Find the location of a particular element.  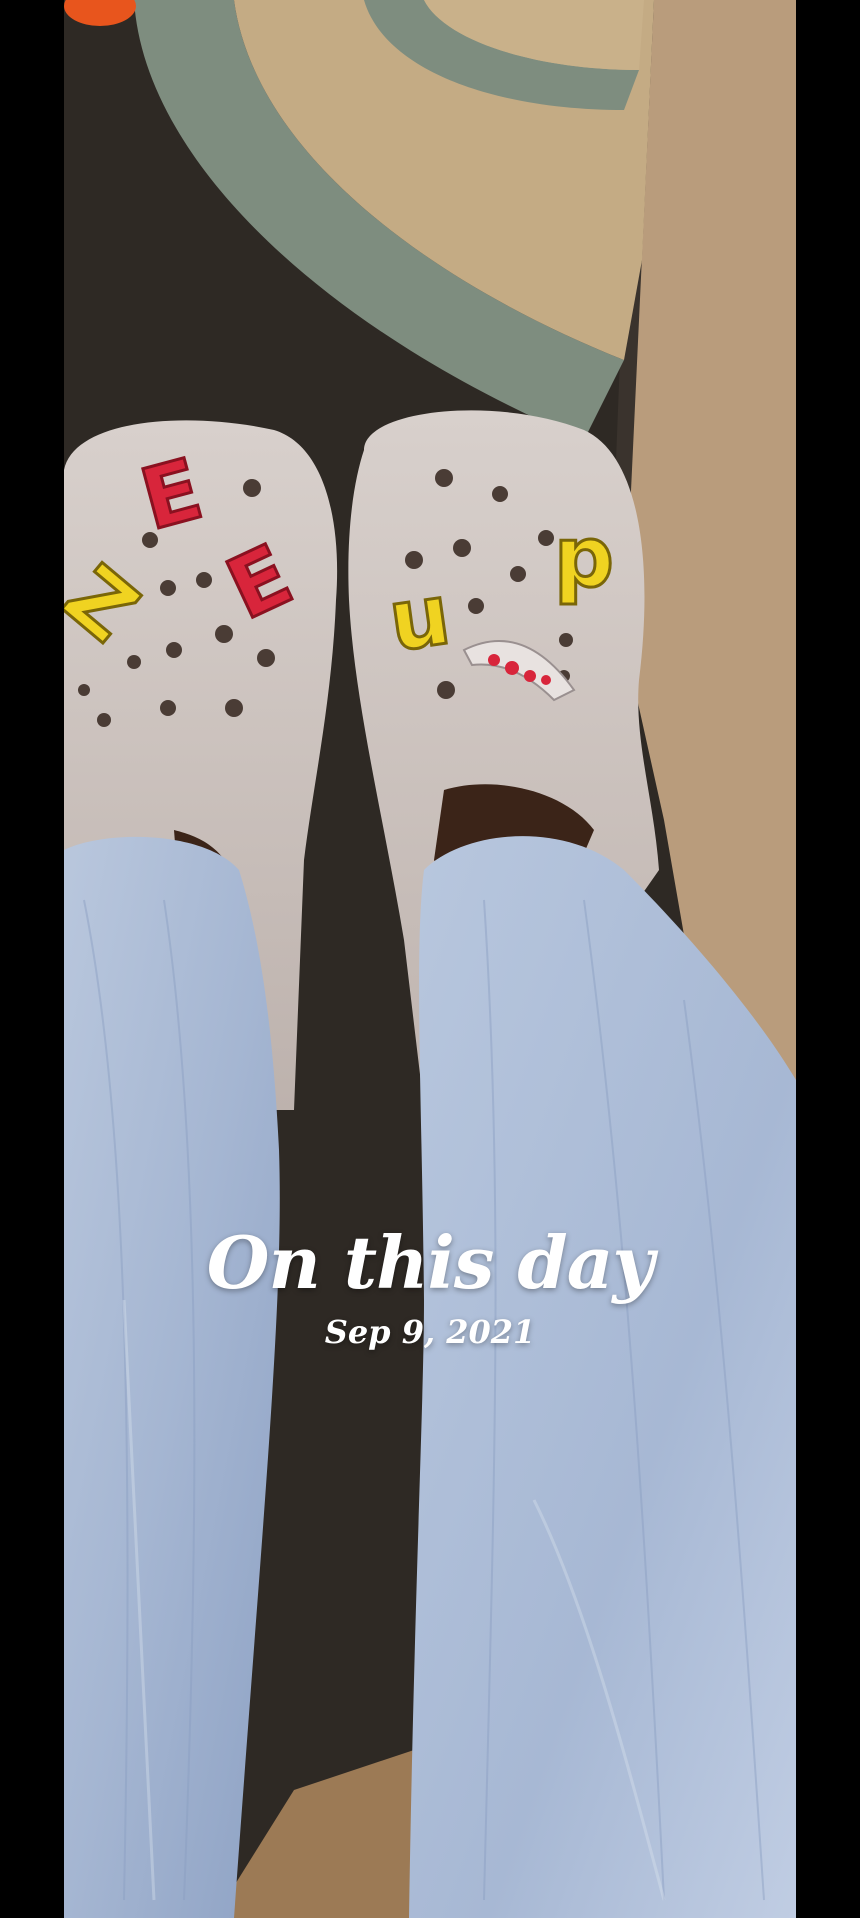

memory-overlay: On this day Sep 9, 2021 is located at coordinates (430, 1287).